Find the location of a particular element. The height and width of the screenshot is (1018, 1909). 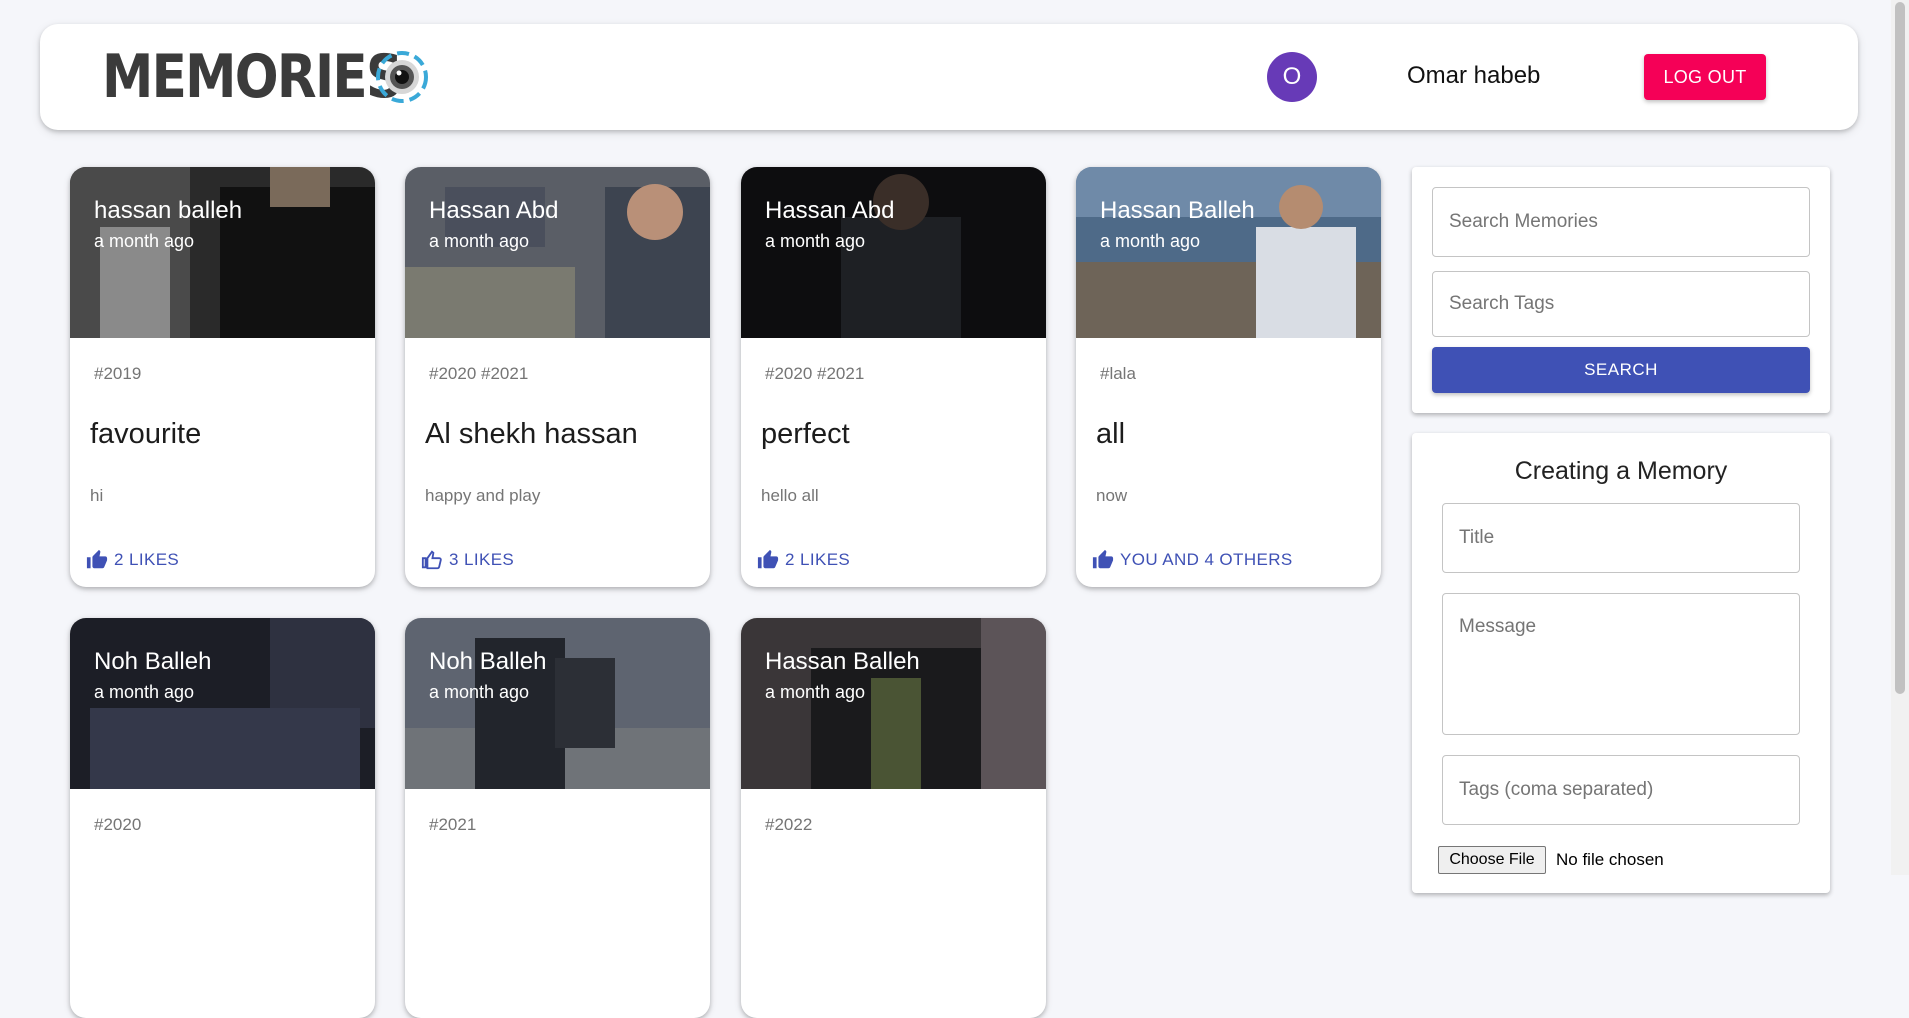

app-bar: MEMORIES O Omar habeb LOG OUT is located at coordinates (949, 77).